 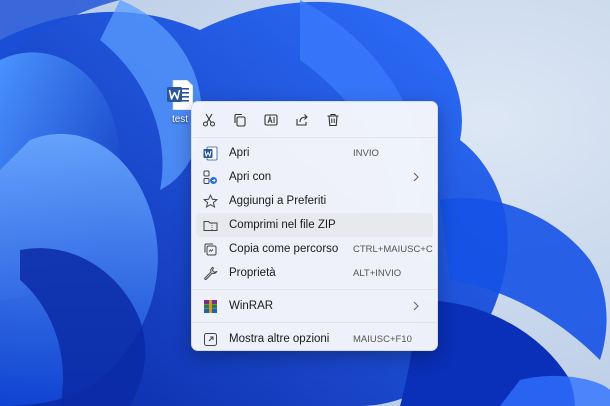 I want to click on copy-path-icon, so click(x=210, y=249).